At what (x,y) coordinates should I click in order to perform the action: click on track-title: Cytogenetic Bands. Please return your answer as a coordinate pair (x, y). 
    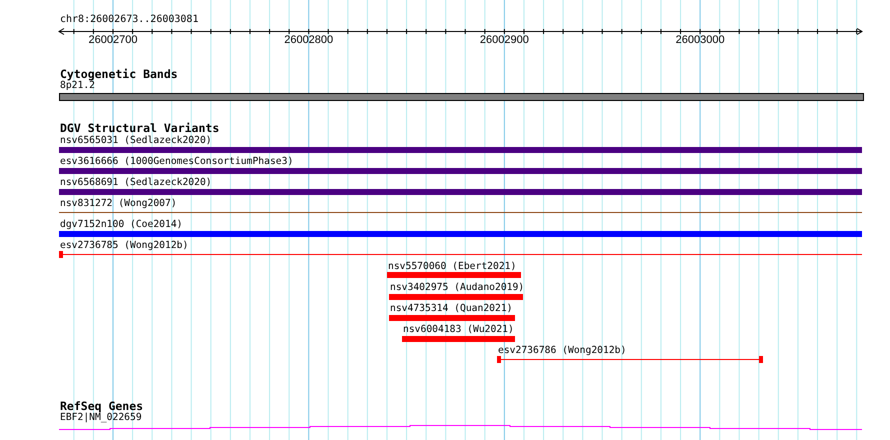
    Looking at the image, I should click on (119, 74).